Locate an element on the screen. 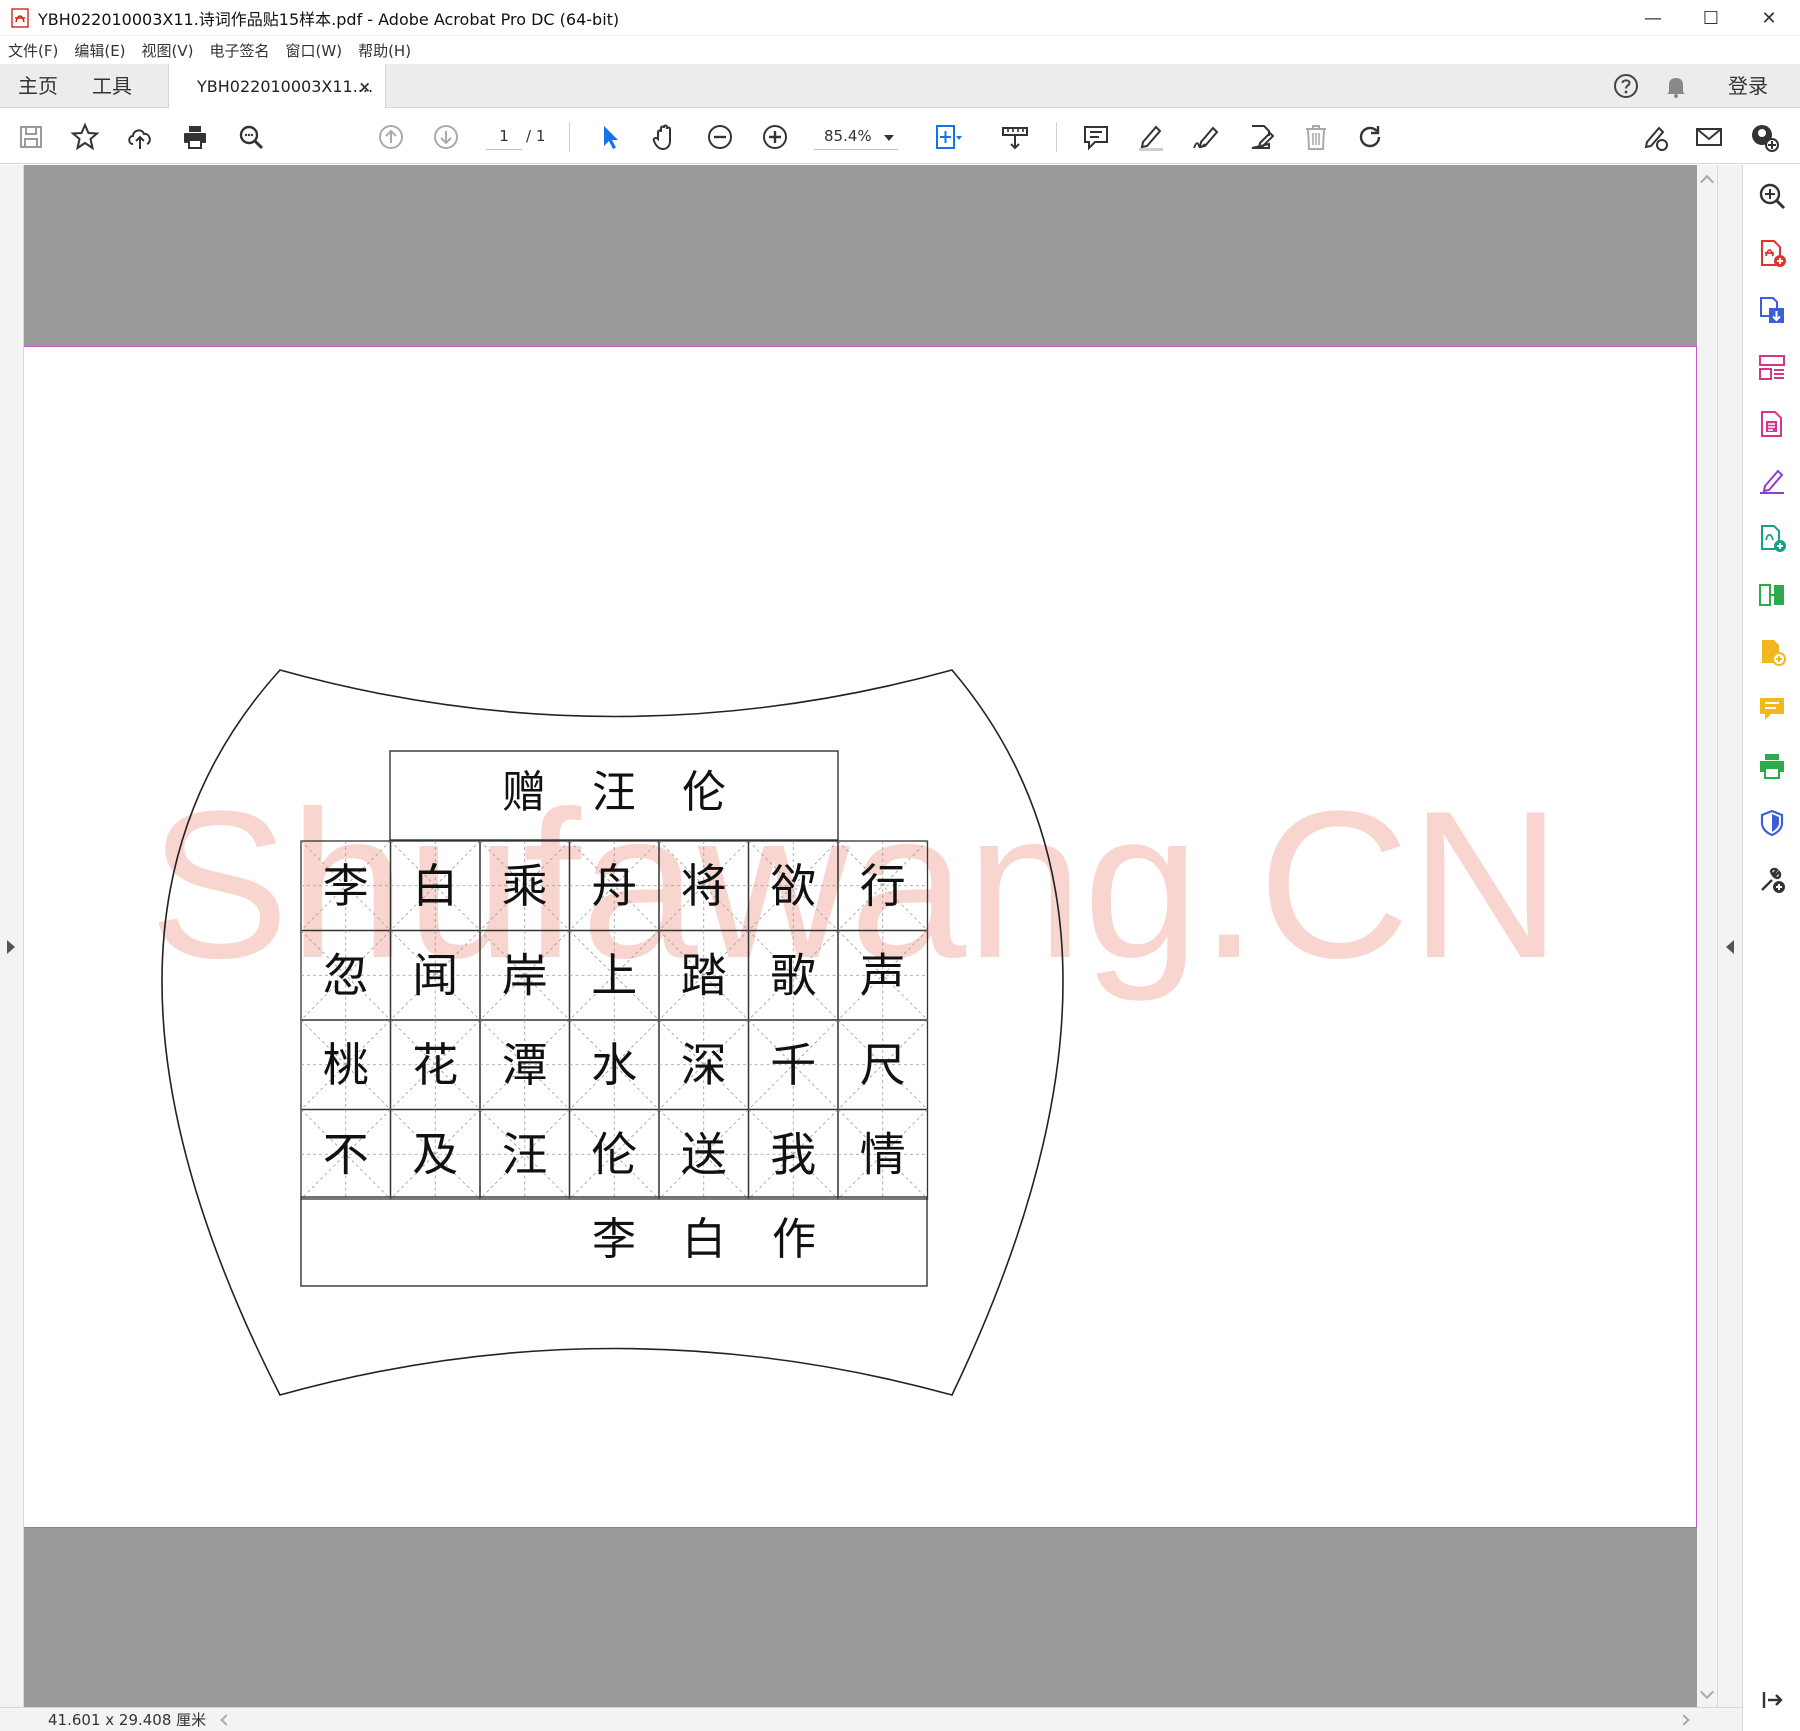  close-tab-button: × is located at coordinates (364, 87).